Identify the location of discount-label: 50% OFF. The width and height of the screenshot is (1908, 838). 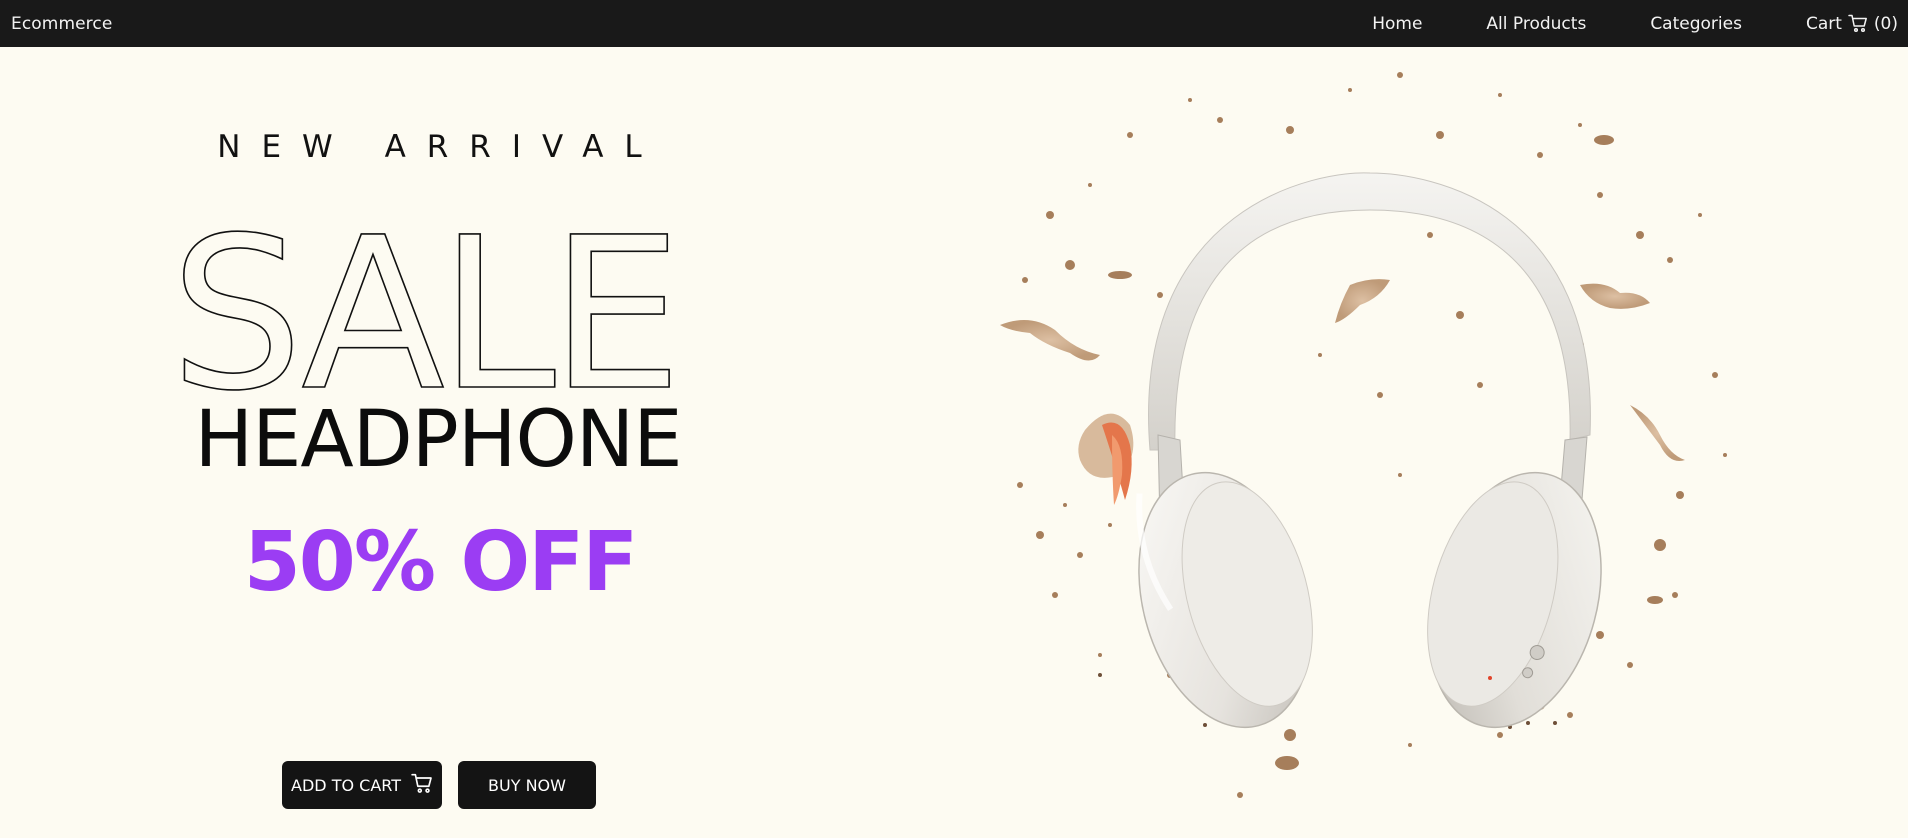
(441, 562).